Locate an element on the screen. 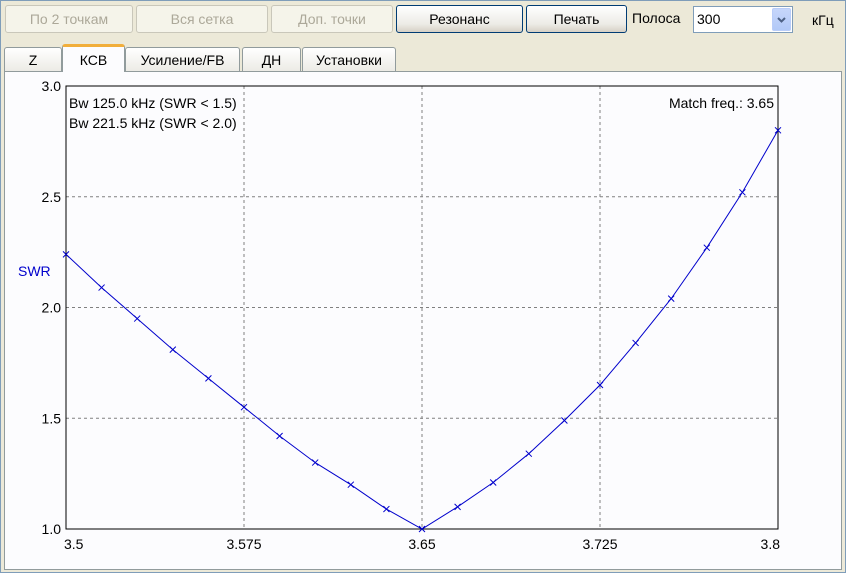 The height and width of the screenshot is (573, 846). x-tick-label: 3.8 is located at coordinates (771, 544).